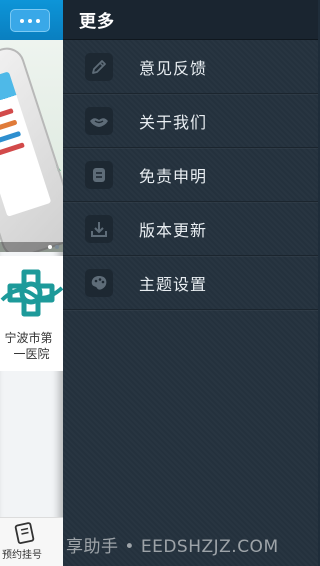 This screenshot has width=320, height=566. I want to click on banner-page-dots, so click(53, 247).